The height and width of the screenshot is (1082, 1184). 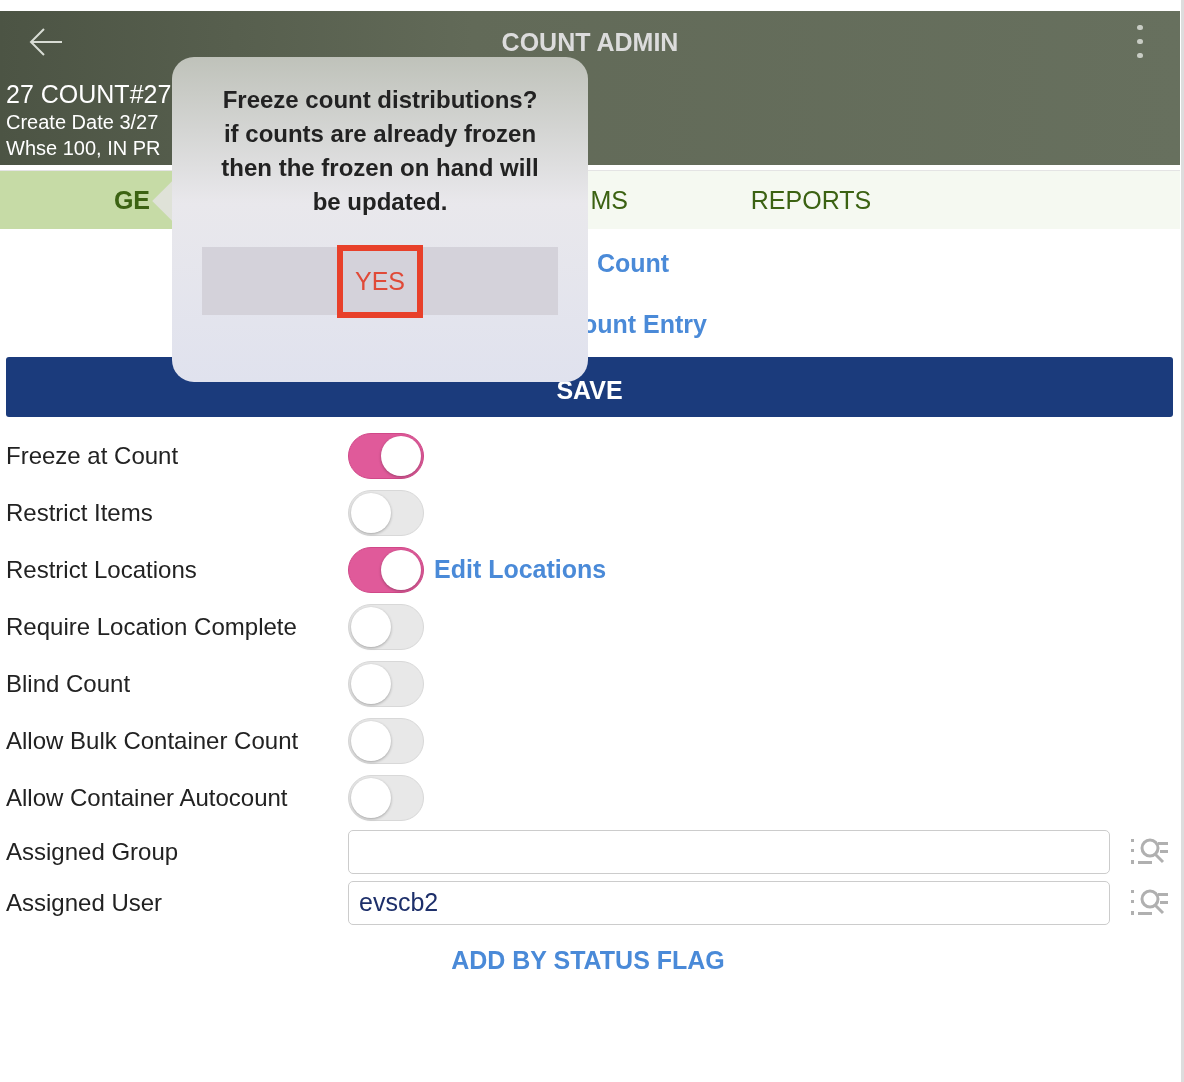 I want to click on add-by-status-flag-link: ADD BY STATUS FLAG, so click(x=588, y=960).